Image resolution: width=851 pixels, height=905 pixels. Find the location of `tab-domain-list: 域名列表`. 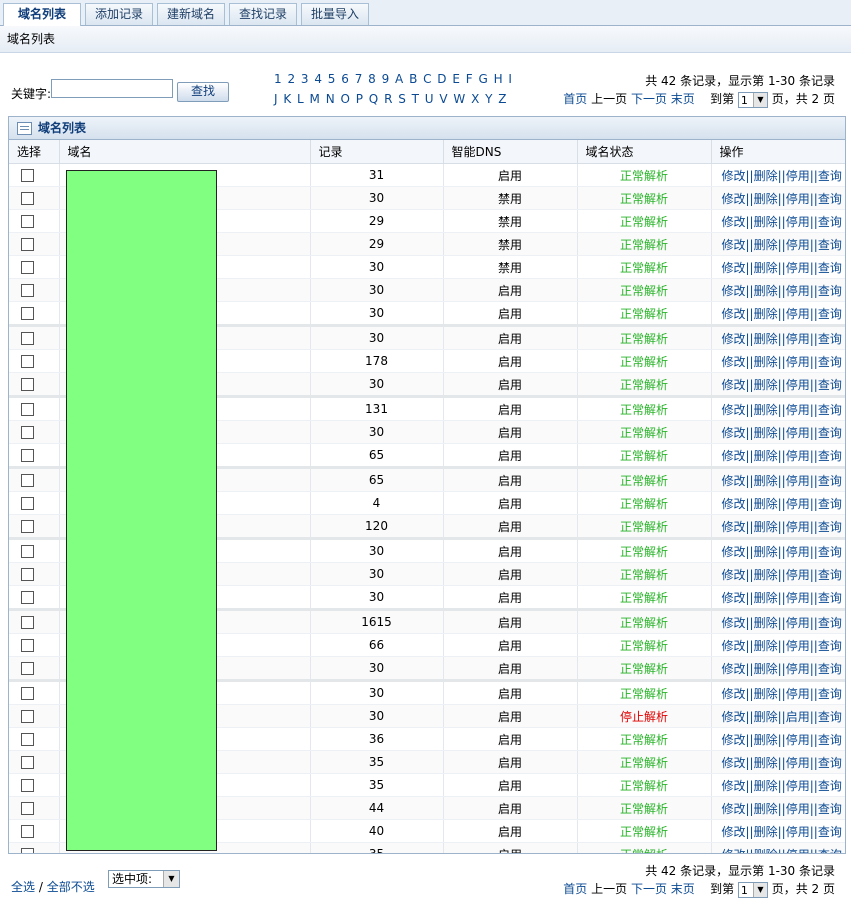

tab-domain-list: 域名列表 is located at coordinates (42, 14).